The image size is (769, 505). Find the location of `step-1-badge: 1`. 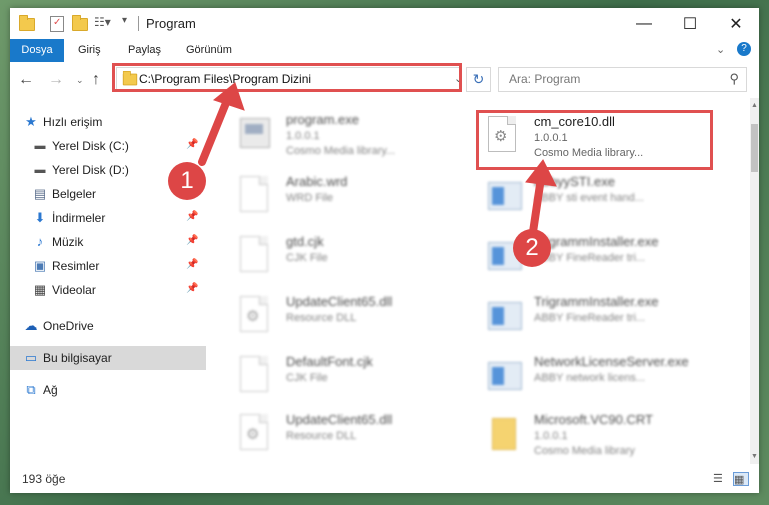

step-1-badge: 1 is located at coordinates (187, 181).